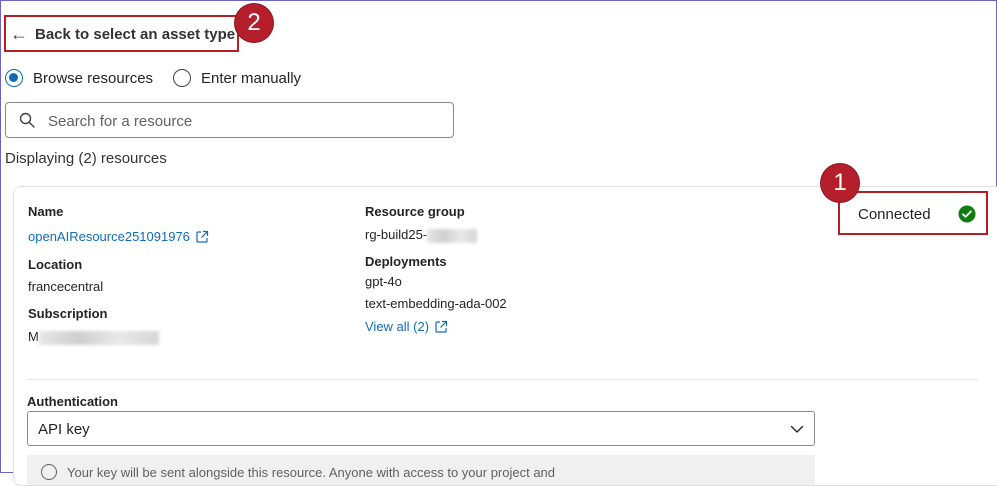 This screenshot has height=486, width=997. Describe the element at coordinates (93, 78) in the screenshot. I see `radio-label-browse: Browse resources` at that location.